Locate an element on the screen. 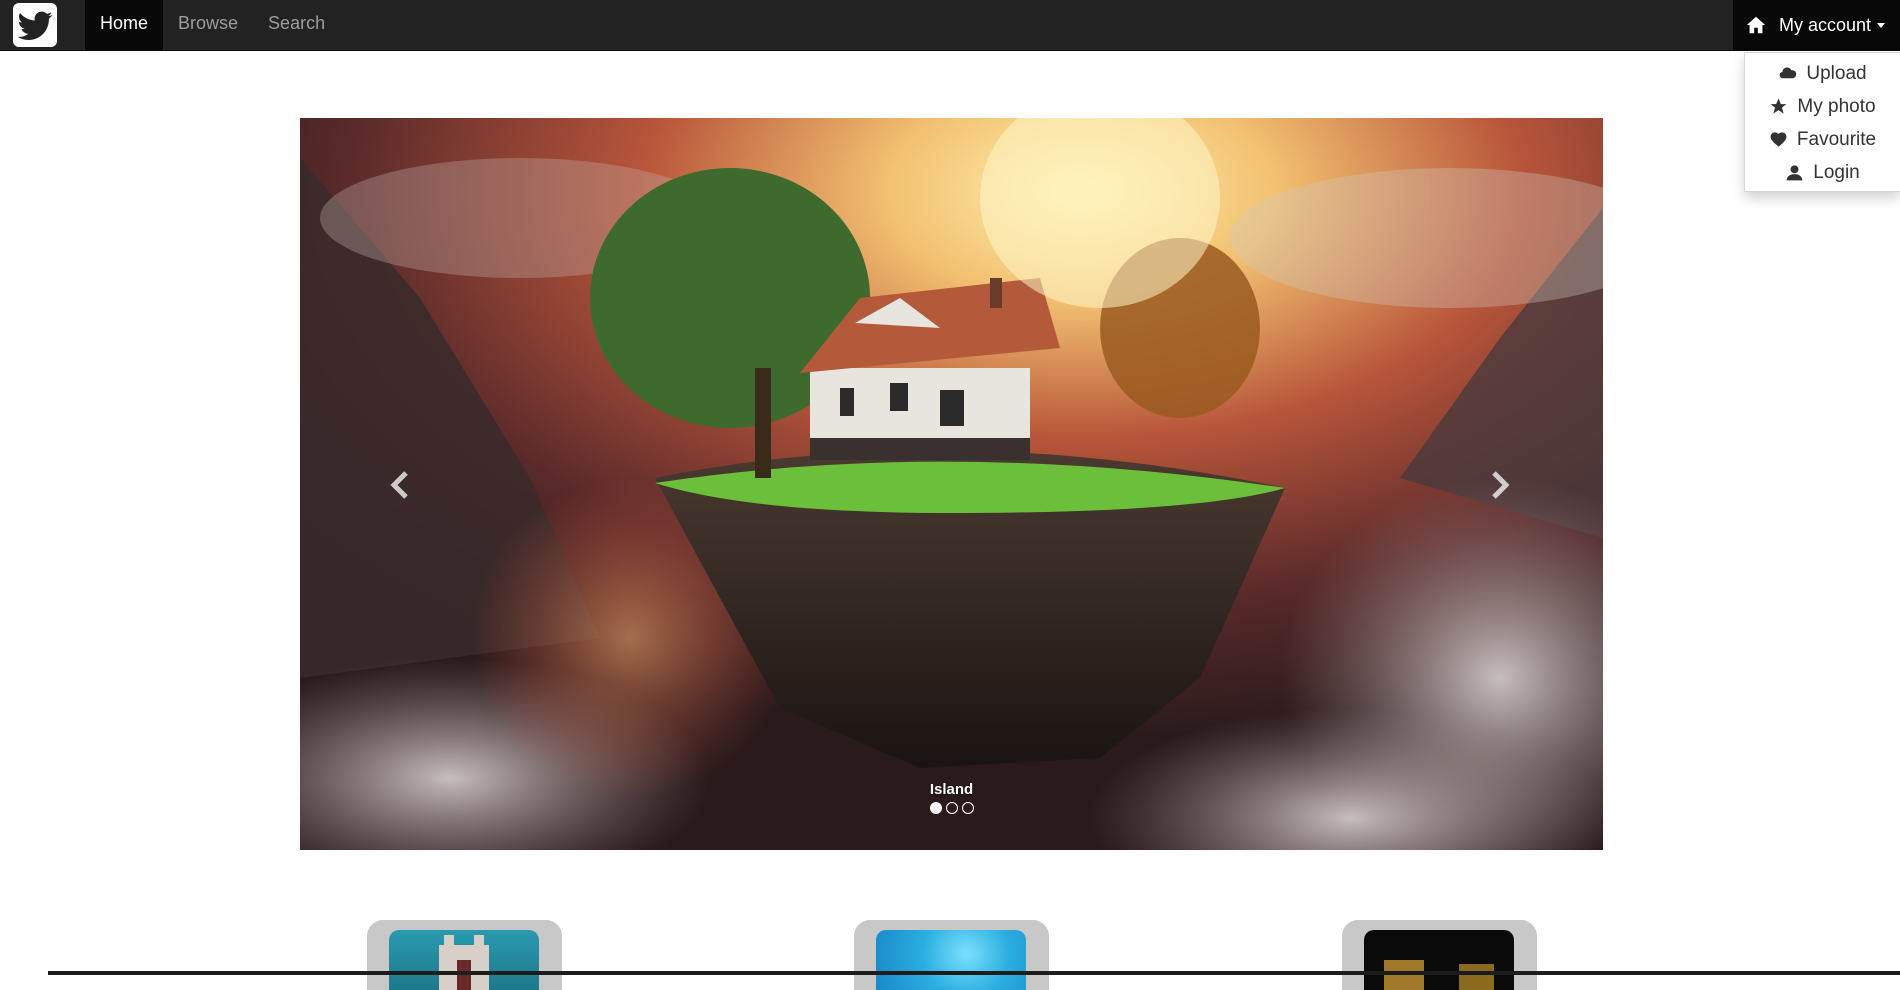  twitter-bird-icon is located at coordinates (35, 25).